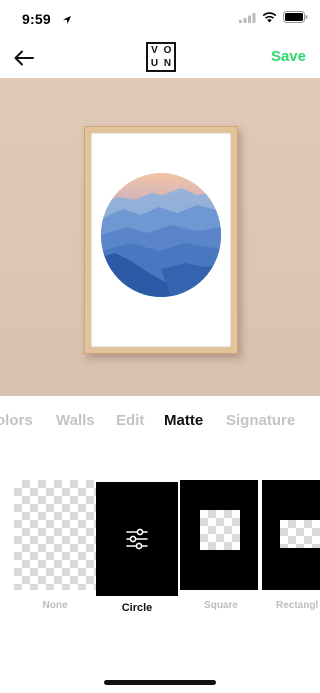  What do you see at coordinates (55, 535) in the screenshot?
I see `matte-thumb-none` at bounding box center [55, 535].